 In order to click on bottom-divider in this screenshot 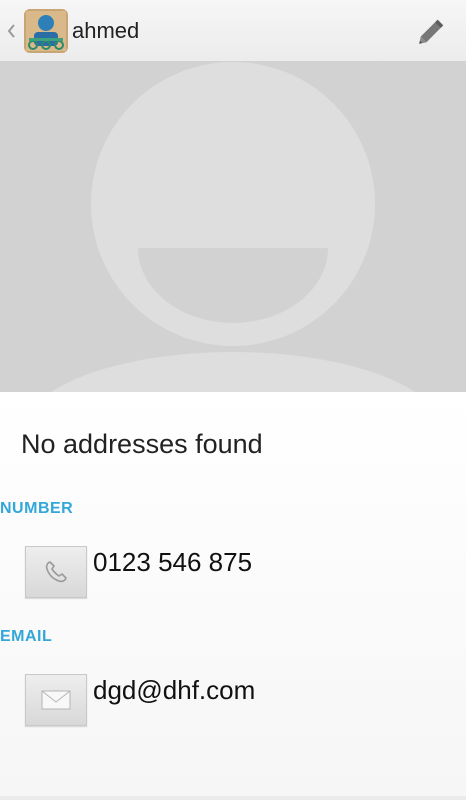, I will do `click(233, 798)`.